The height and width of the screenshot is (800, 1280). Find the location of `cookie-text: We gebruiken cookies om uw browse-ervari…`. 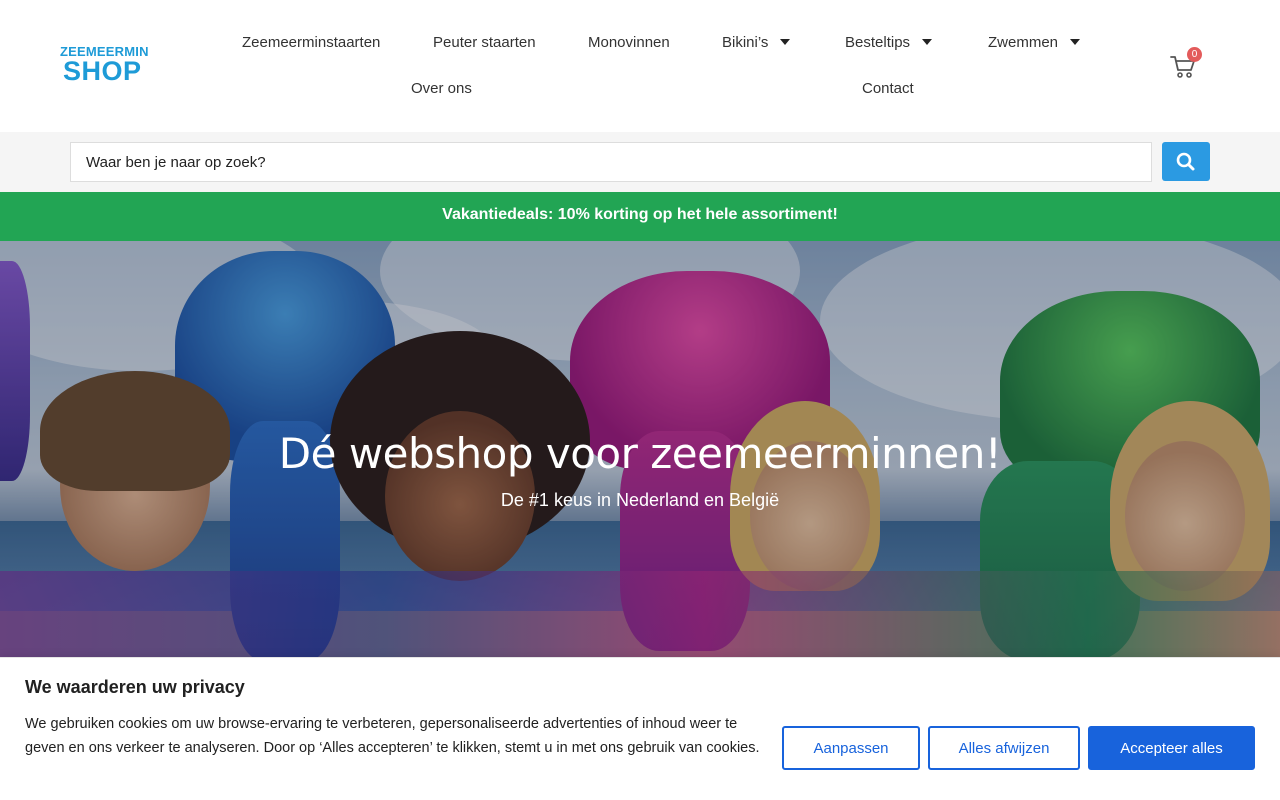

cookie-text: We gebruiken cookies om uw browse-ervari… is located at coordinates (392, 736).